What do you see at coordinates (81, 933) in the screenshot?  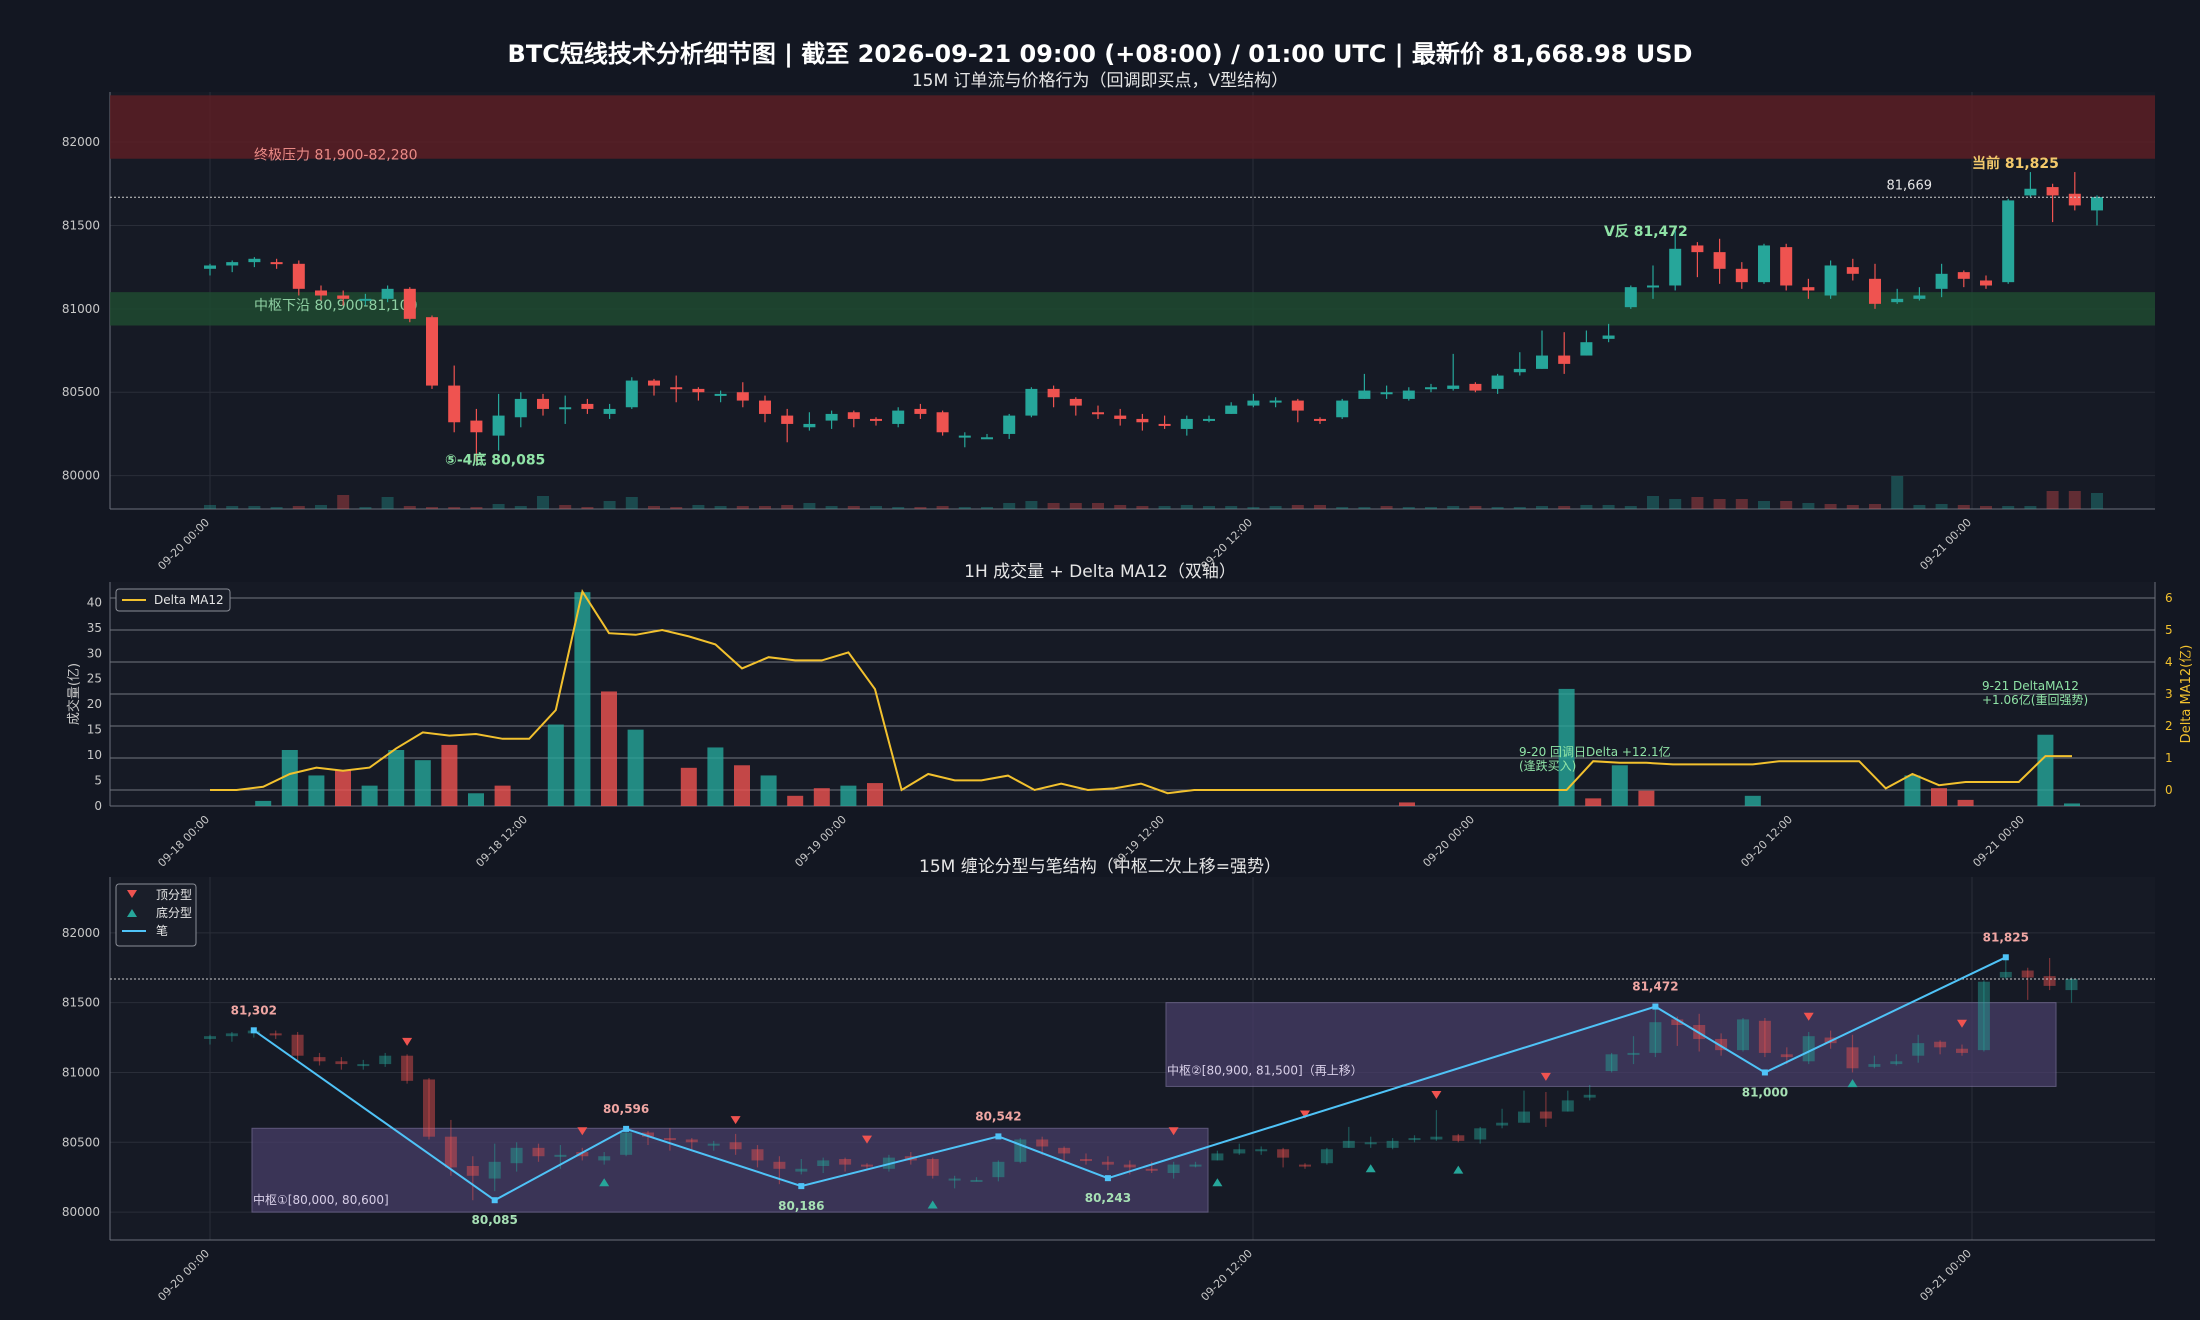 I see `panel3-y-tick-label: 82000` at bounding box center [81, 933].